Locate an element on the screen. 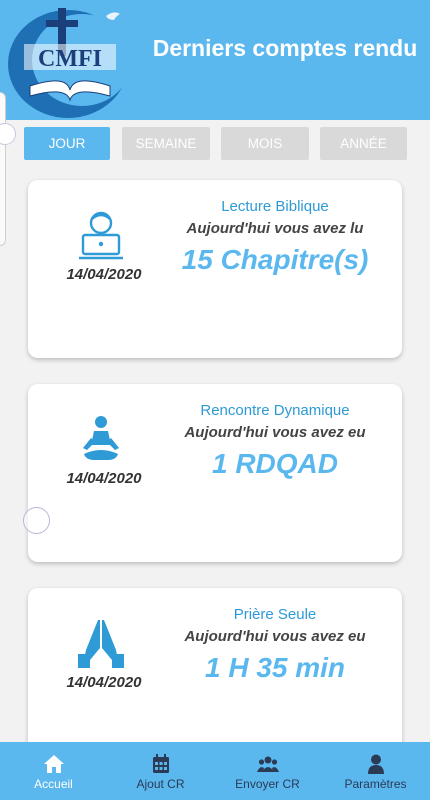 This screenshot has height=800, width=430. nav-label: Envoyer CR is located at coordinates (267, 784).